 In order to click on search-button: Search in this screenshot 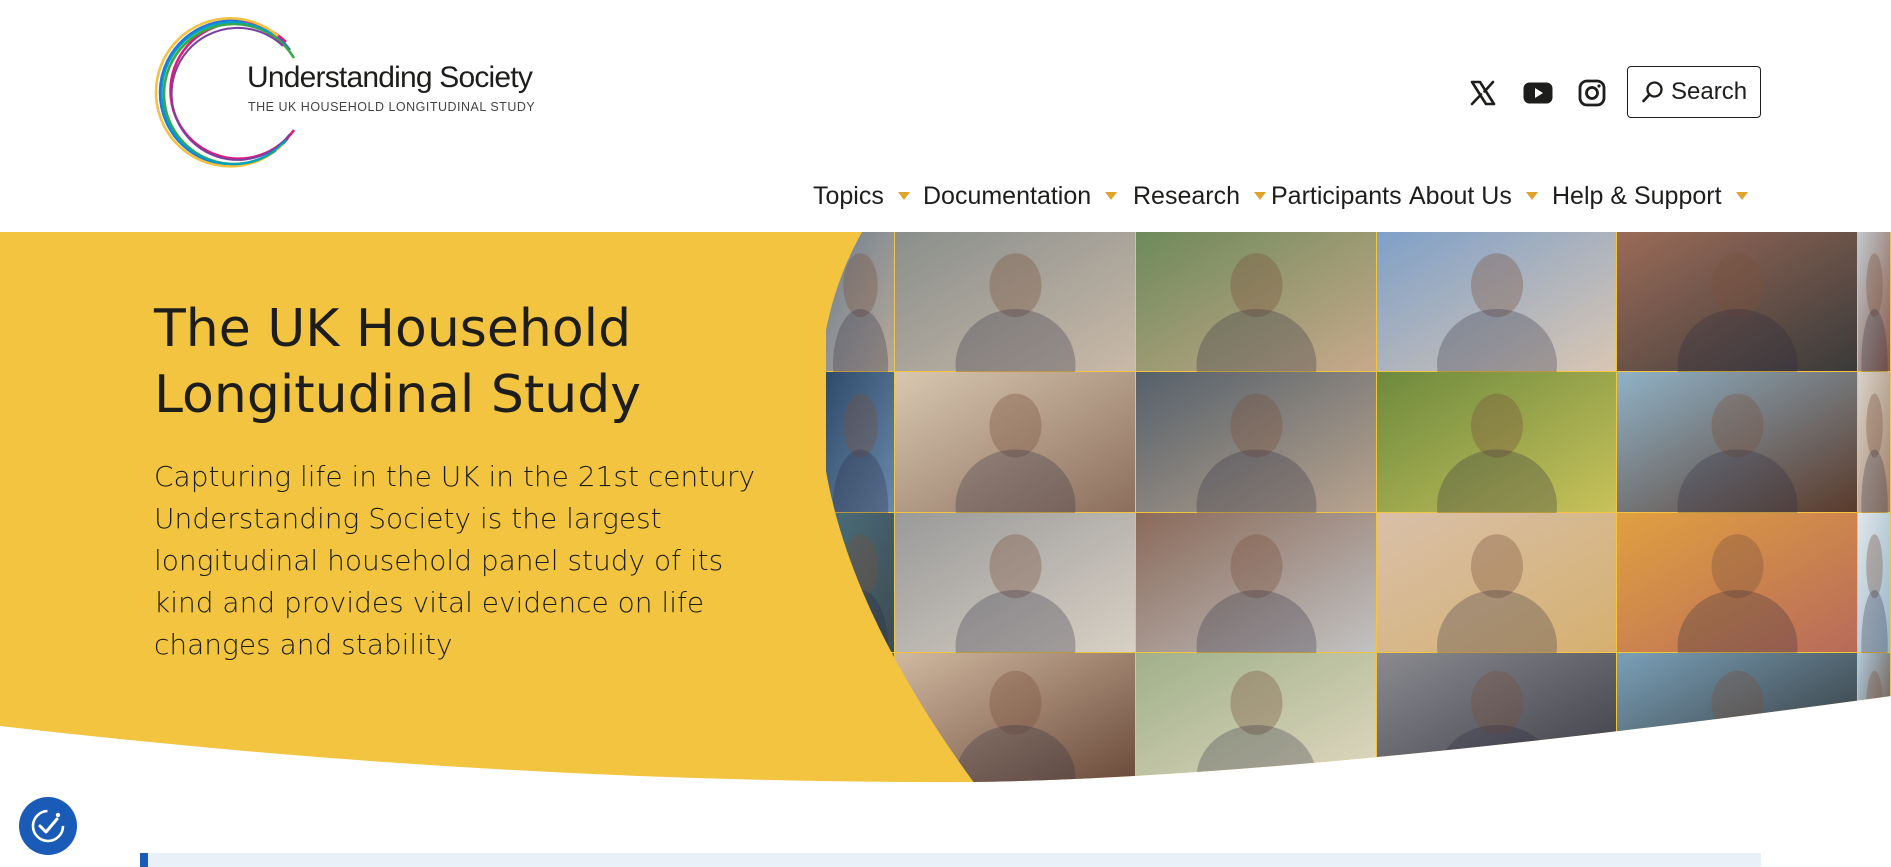, I will do `click(1694, 92)`.